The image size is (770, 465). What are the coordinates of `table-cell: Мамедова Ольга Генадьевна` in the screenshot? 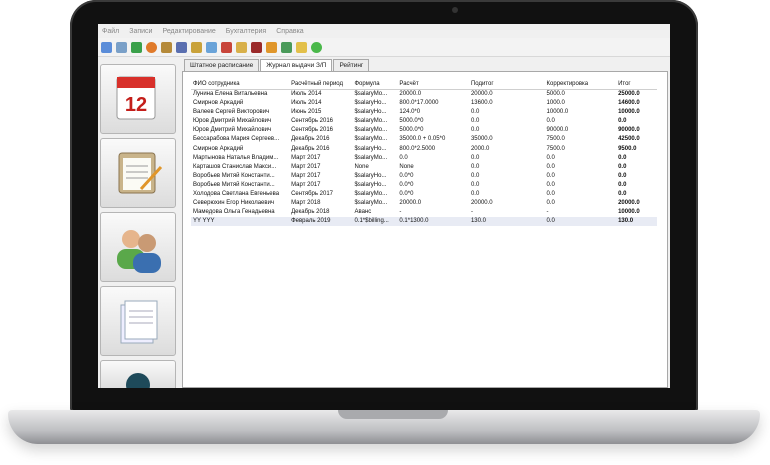 It's located at (234, 212).